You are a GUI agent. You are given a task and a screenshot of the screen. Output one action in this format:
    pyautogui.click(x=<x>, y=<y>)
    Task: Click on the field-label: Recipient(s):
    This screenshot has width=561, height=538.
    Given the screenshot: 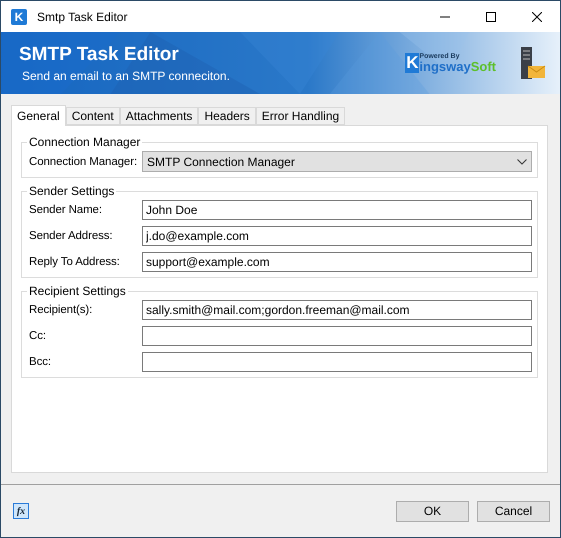 What is the action you would take?
    pyautogui.click(x=61, y=310)
    